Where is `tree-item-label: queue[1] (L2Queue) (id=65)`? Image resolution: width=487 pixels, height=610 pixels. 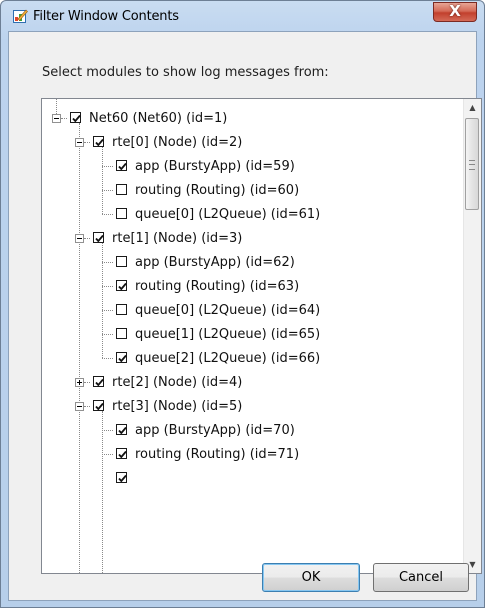
tree-item-label: queue[1] (L2Queue) (id=65) is located at coordinates (228, 334).